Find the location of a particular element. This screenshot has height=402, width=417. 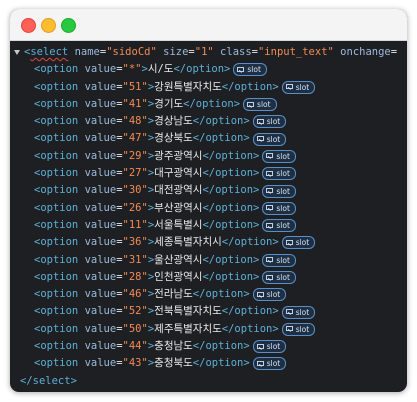

option-line: <option value = "46" > 전라남도 </option> slot is located at coordinates (208, 294).